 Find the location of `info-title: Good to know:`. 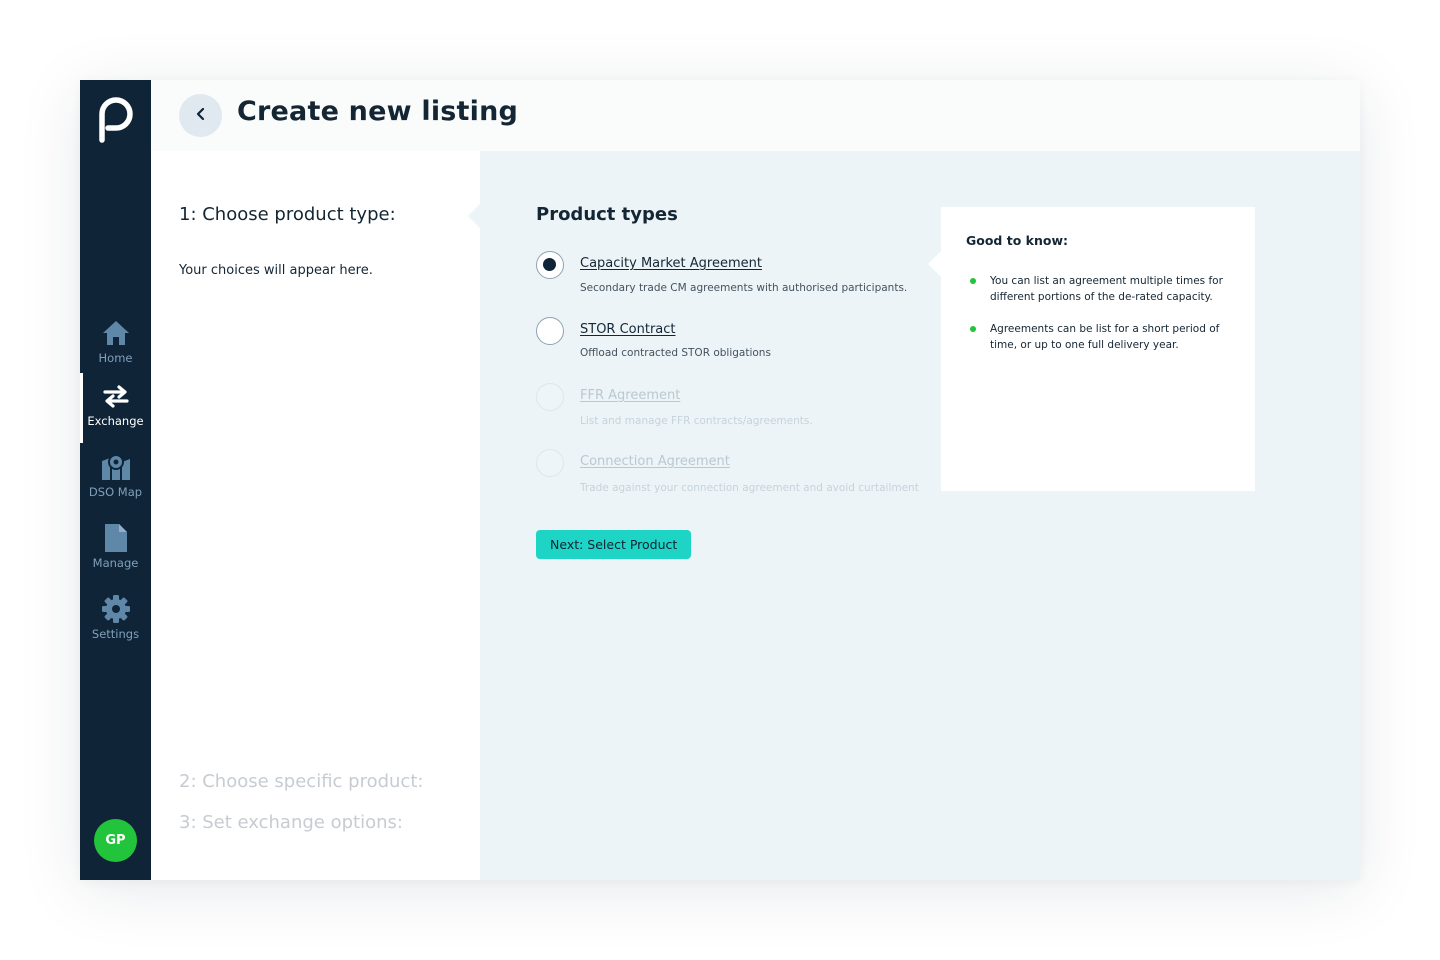

info-title: Good to know: is located at coordinates (1017, 240).